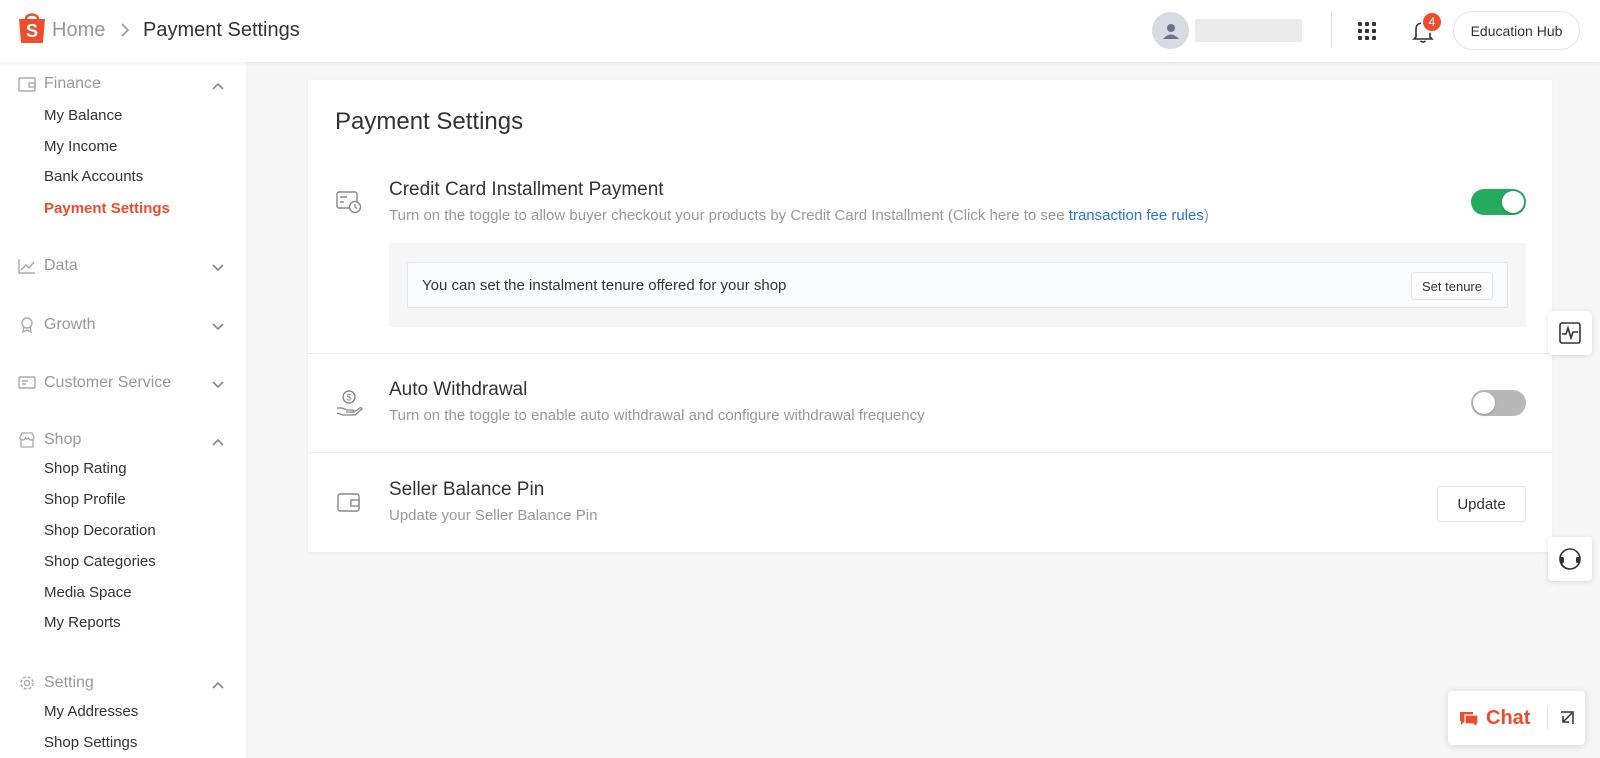 This screenshot has width=1600, height=758. Describe the element at coordinates (90, 742) in the screenshot. I see `sidebar-item-shop-settings: Shop Settings` at that location.